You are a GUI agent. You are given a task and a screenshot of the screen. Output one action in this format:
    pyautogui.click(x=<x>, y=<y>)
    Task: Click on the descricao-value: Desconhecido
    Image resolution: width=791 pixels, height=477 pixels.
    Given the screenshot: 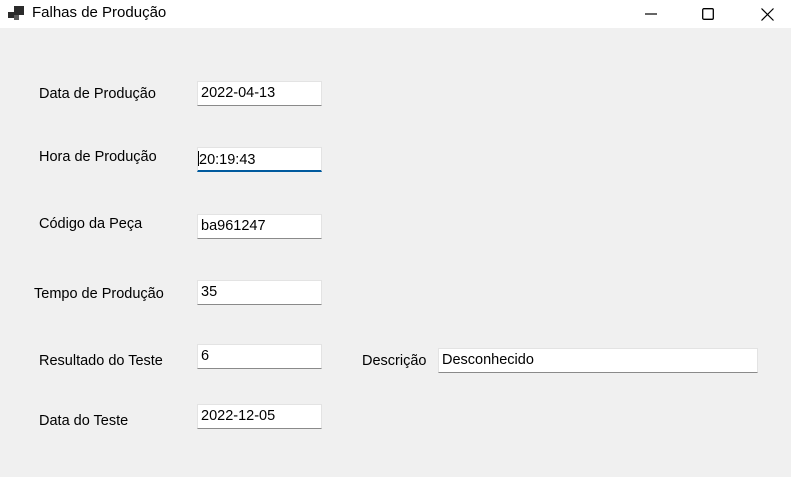 What is the action you would take?
    pyautogui.click(x=488, y=360)
    